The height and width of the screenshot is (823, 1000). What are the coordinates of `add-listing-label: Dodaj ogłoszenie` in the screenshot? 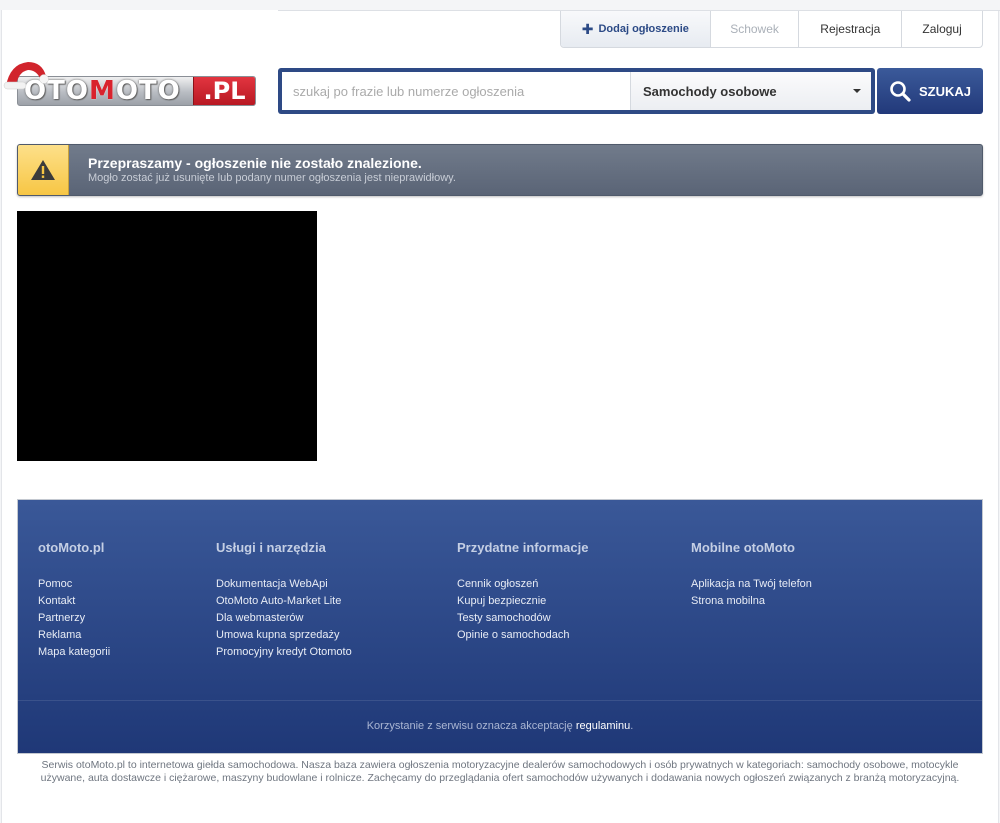 It's located at (643, 29).